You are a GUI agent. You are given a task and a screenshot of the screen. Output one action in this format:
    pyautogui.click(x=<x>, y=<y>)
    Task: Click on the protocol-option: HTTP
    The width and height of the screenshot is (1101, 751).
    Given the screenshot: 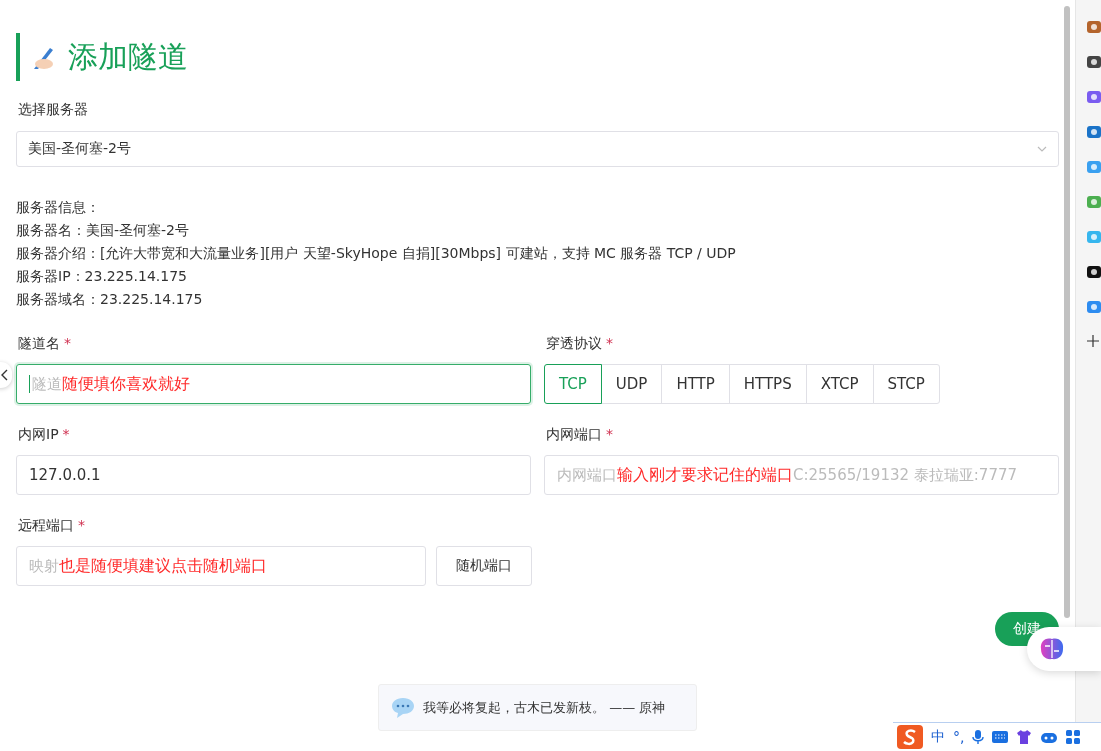 What is the action you would take?
    pyautogui.click(x=695, y=384)
    